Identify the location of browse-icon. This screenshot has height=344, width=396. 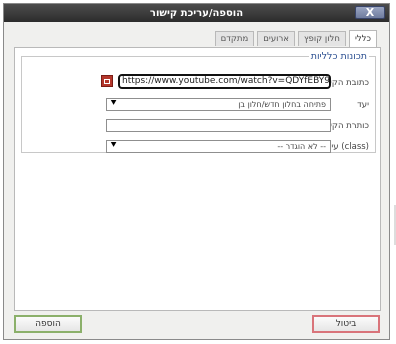
(107, 81).